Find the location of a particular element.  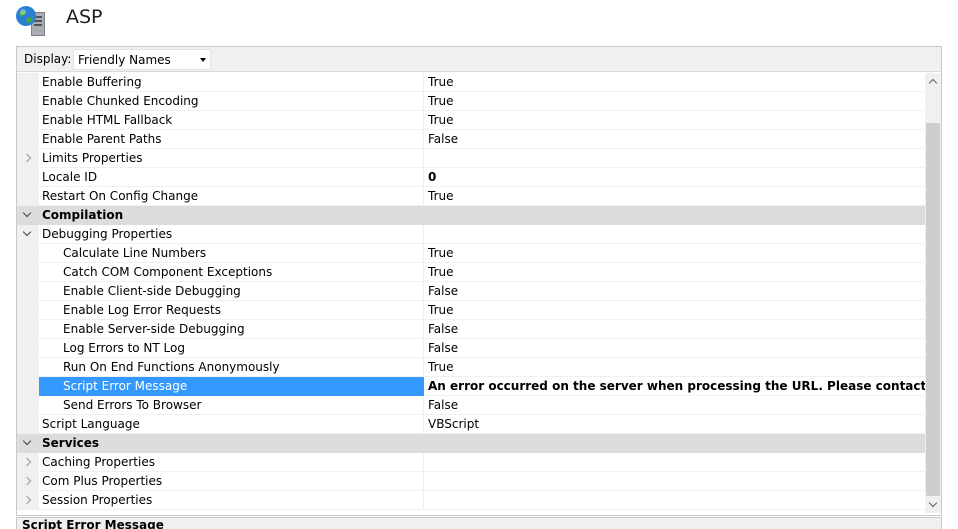

property-name-cell: Com Plus Properties is located at coordinates (231, 481).